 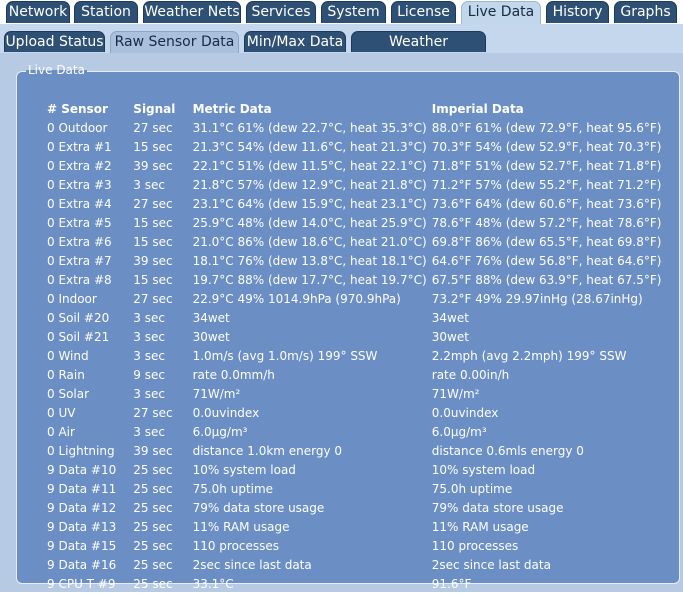 I want to click on tab-history: History, so click(x=577, y=12).